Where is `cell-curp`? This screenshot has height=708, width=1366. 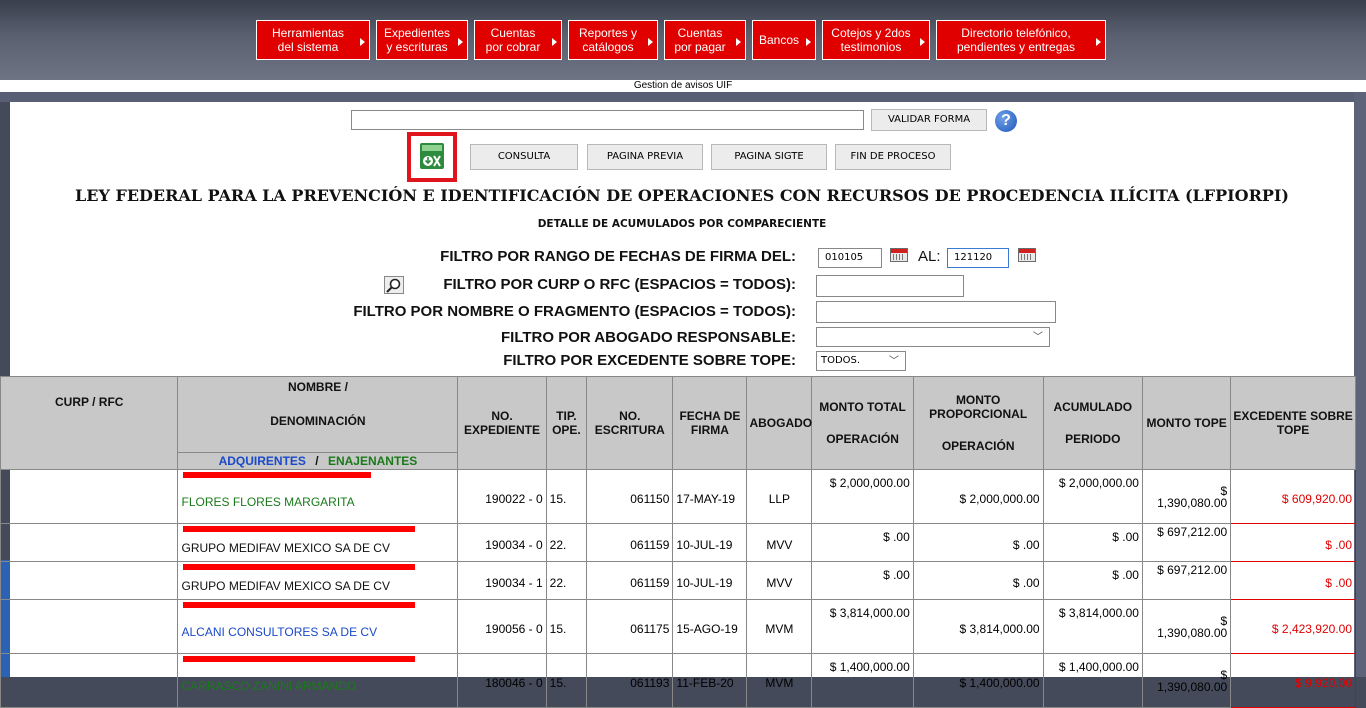 cell-curp is located at coordinates (89, 580).